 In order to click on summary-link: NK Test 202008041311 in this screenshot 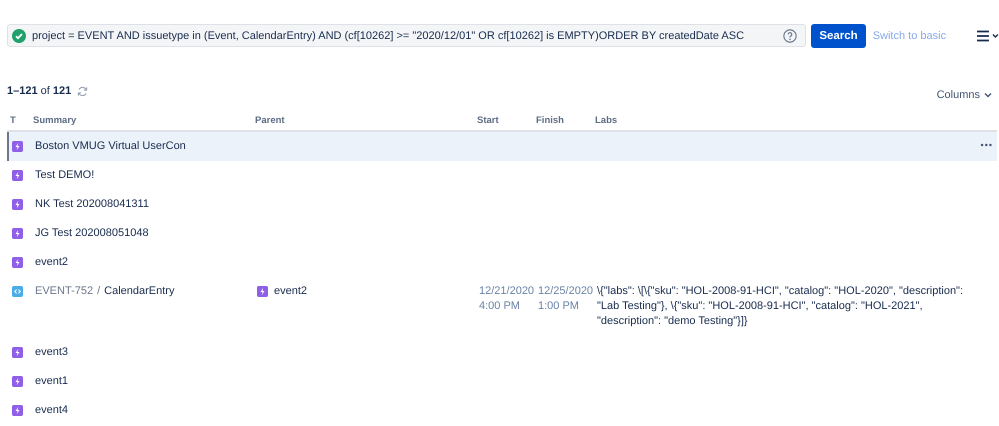, I will do `click(92, 204)`.